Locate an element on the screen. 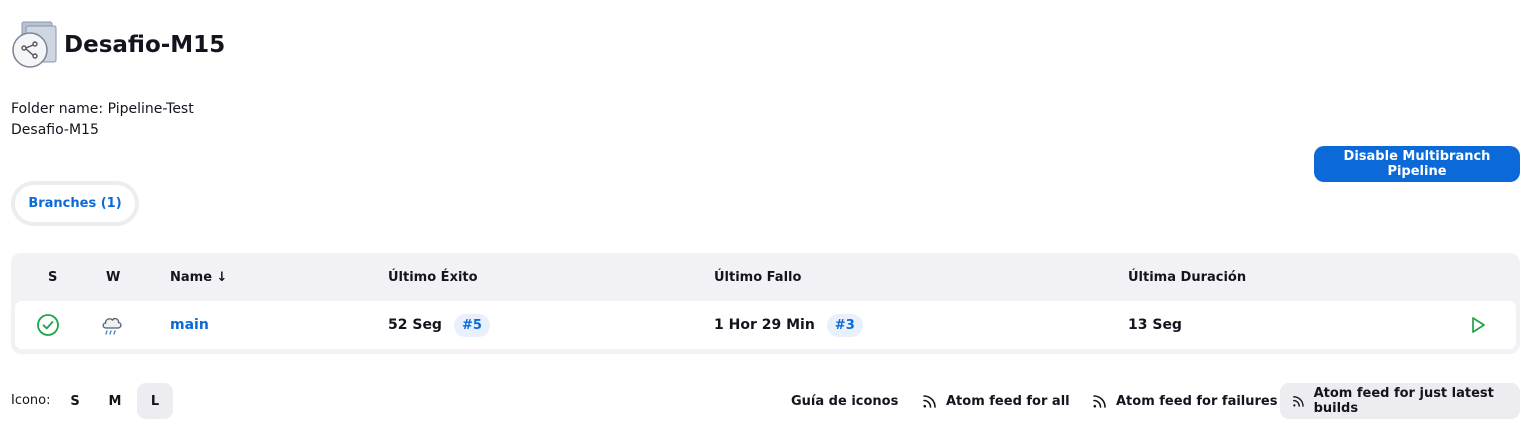 Image resolution: width=1539 pixels, height=429 pixels. atom-feed-all-link: Atom feed for all is located at coordinates (996, 401).